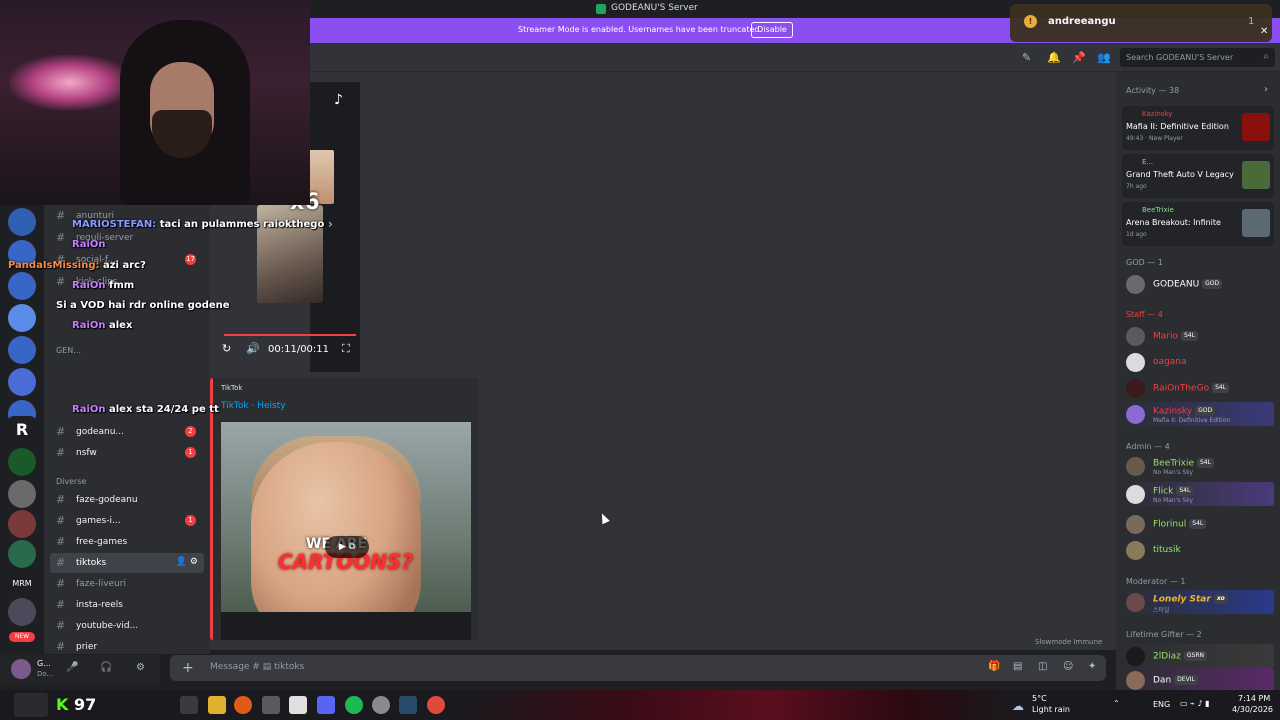  What do you see at coordinates (127, 605) in the screenshot?
I see `channel-insta-reels: # insta-reels` at bounding box center [127, 605].